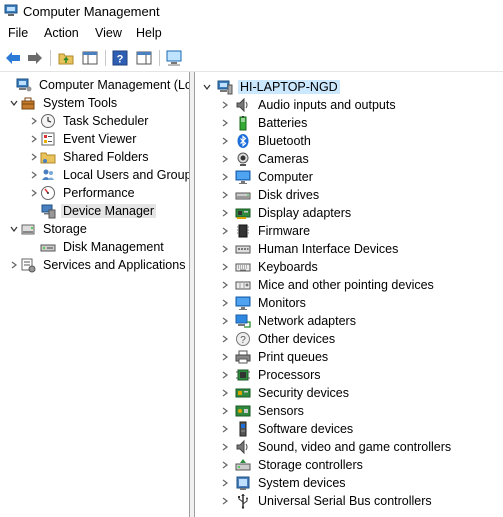 The image size is (503, 517). I want to click on device-category: Sound, video and game controllers, so click(336, 447).